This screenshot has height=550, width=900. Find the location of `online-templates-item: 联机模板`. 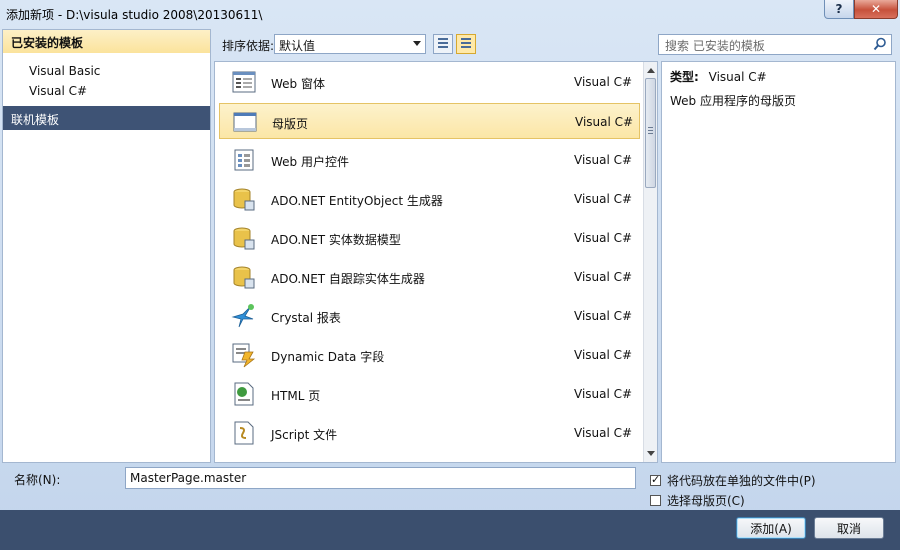

online-templates-item: 联机模板 is located at coordinates (106, 118).